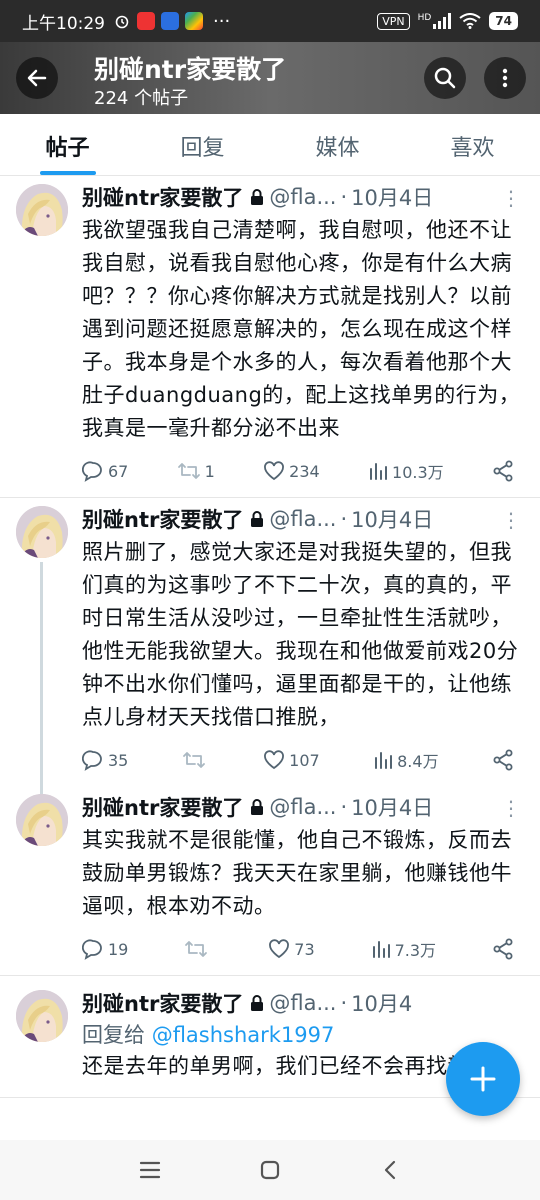 The height and width of the screenshot is (1200, 540). I want to click on home-square-icon, so click(270, 1170).